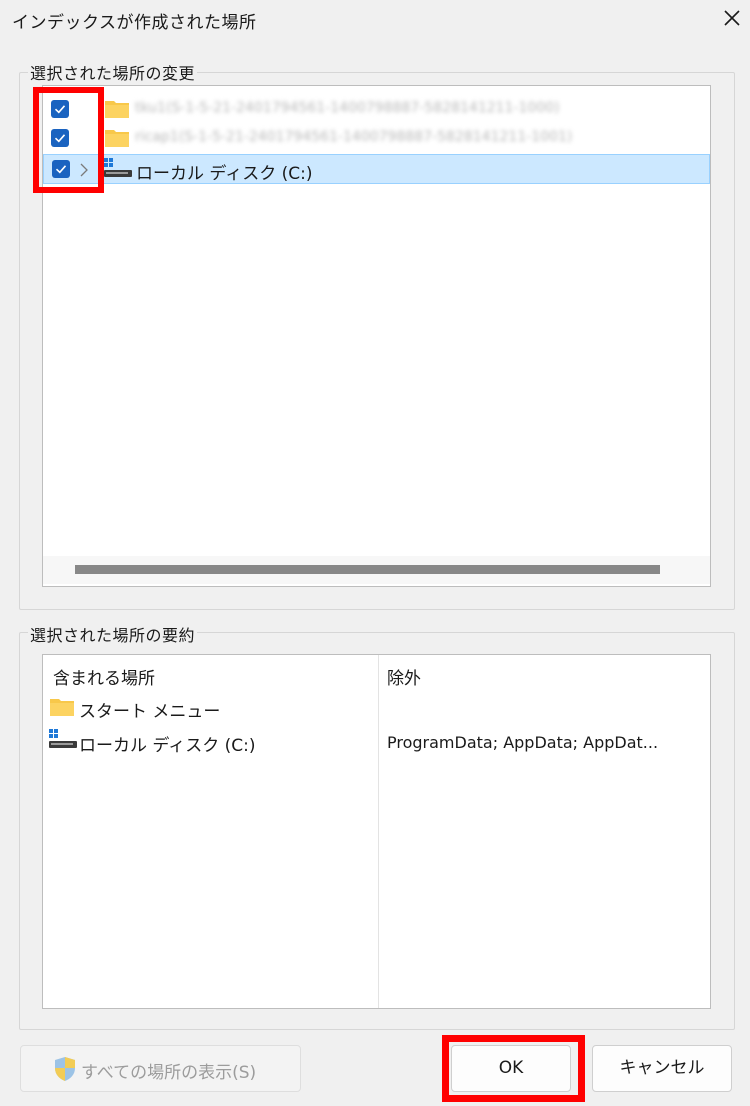  I want to click on horizontal-scrollbar-thumb, so click(367, 569).